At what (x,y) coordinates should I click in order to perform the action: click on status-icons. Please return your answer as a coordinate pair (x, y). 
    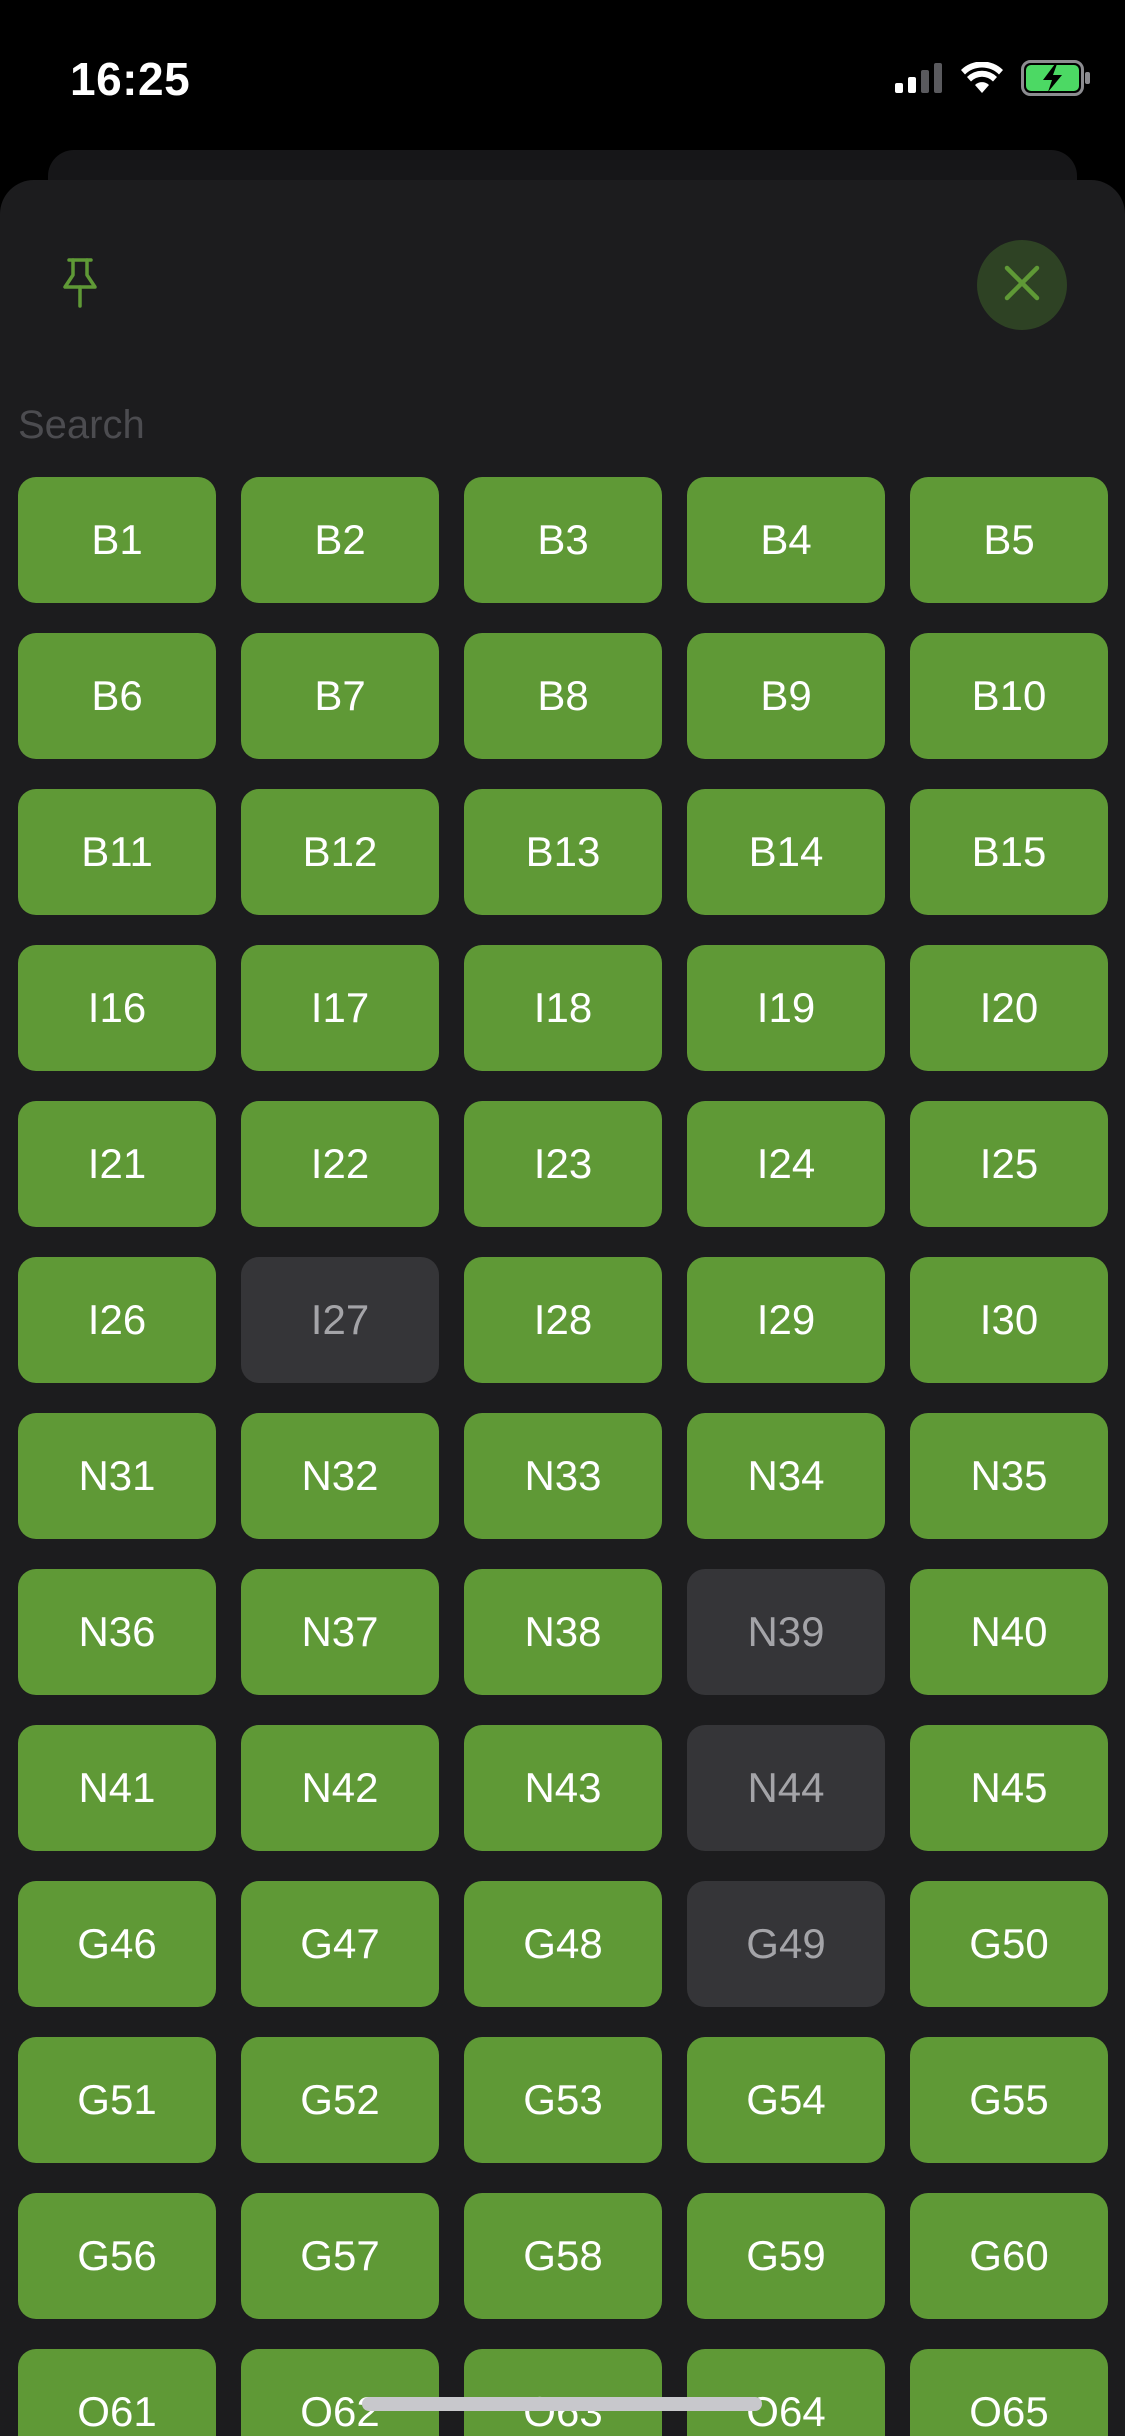
    Looking at the image, I should click on (993, 80).